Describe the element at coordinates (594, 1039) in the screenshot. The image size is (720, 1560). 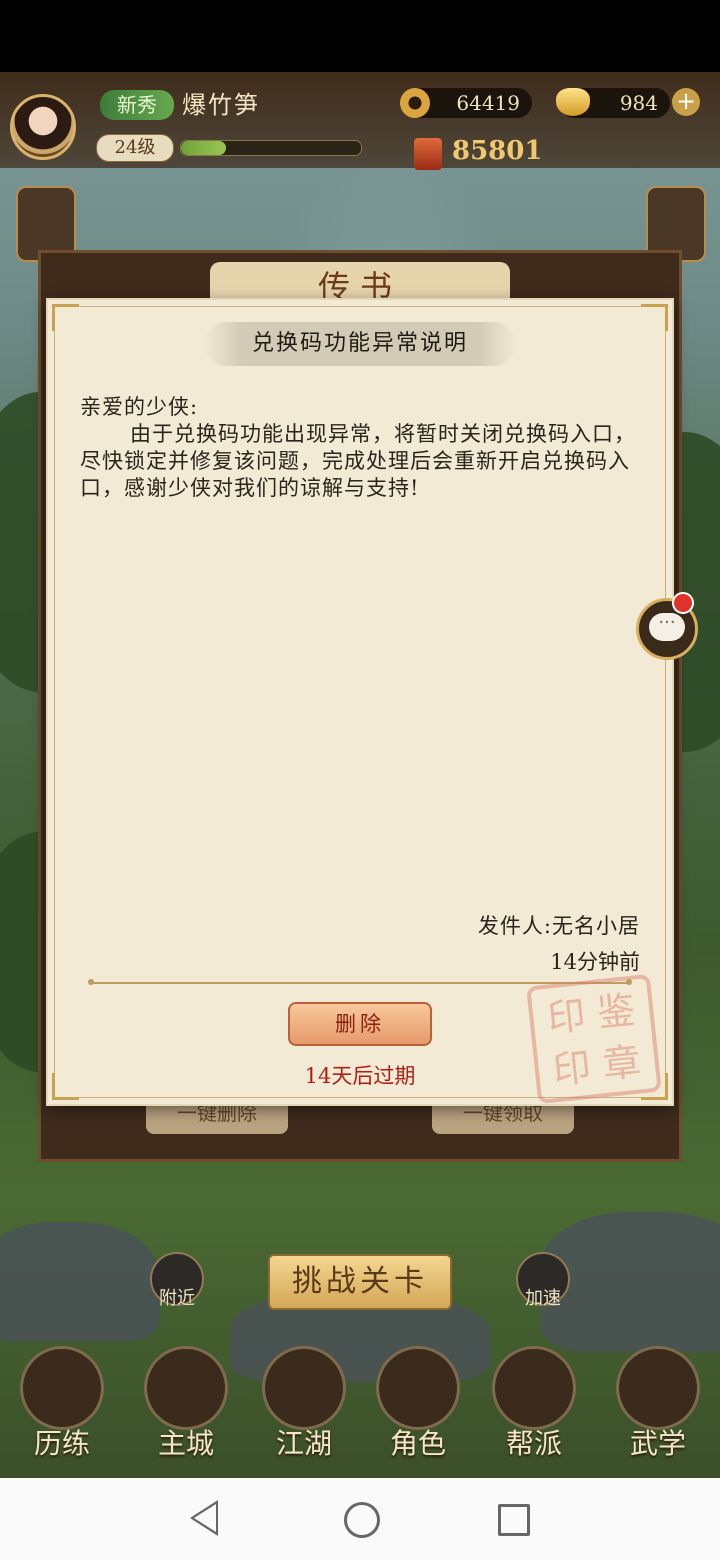
I see `seal-stamp: 印 鉴印 章` at that location.